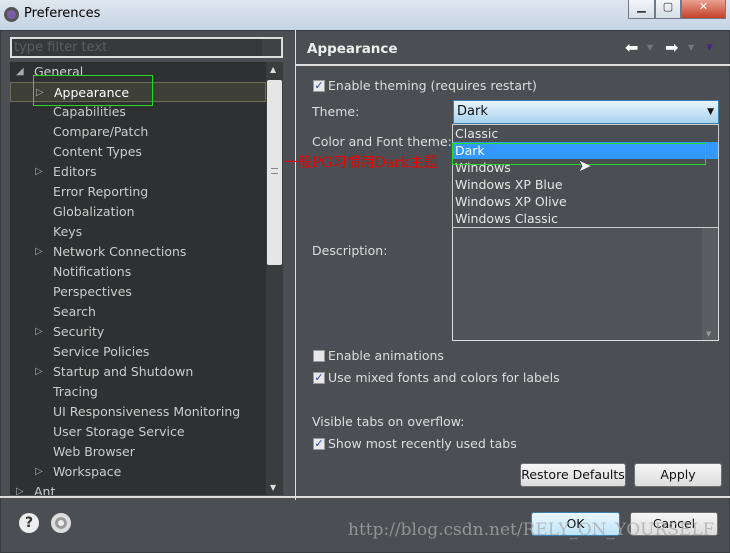  What do you see at coordinates (352, 49) in the screenshot?
I see `page-title: Appearance` at bounding box center [352, 49].